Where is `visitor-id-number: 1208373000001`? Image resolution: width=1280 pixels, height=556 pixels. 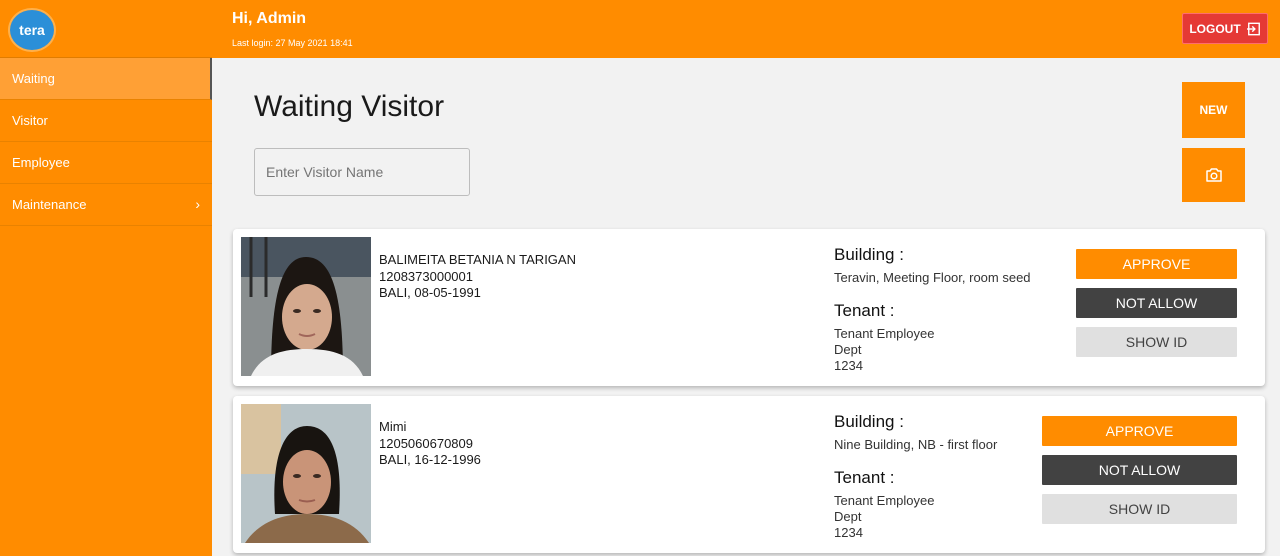
visitor-id-number: 1208373000001 is located at coordinates (426, 276).